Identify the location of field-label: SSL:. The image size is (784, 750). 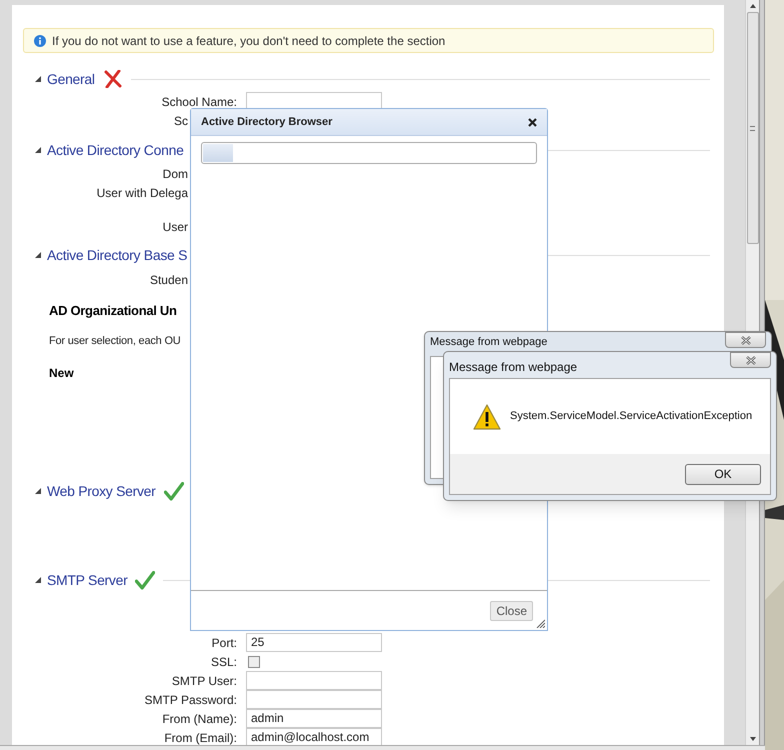
(223, 662).